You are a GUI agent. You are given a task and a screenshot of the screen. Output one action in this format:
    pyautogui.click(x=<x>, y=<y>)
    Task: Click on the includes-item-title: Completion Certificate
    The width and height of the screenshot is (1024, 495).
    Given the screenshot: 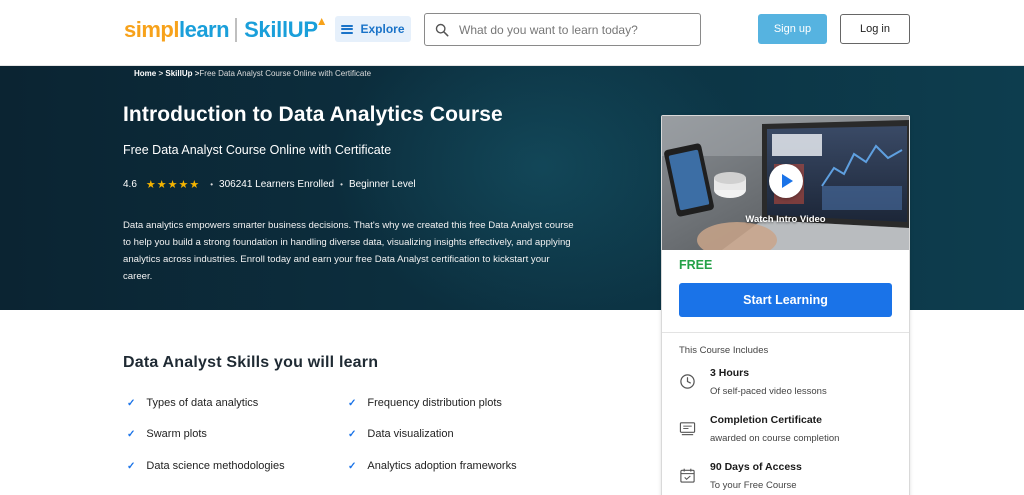 What is the action you would take?
    pyautogui.click(x=766, y=420)
    